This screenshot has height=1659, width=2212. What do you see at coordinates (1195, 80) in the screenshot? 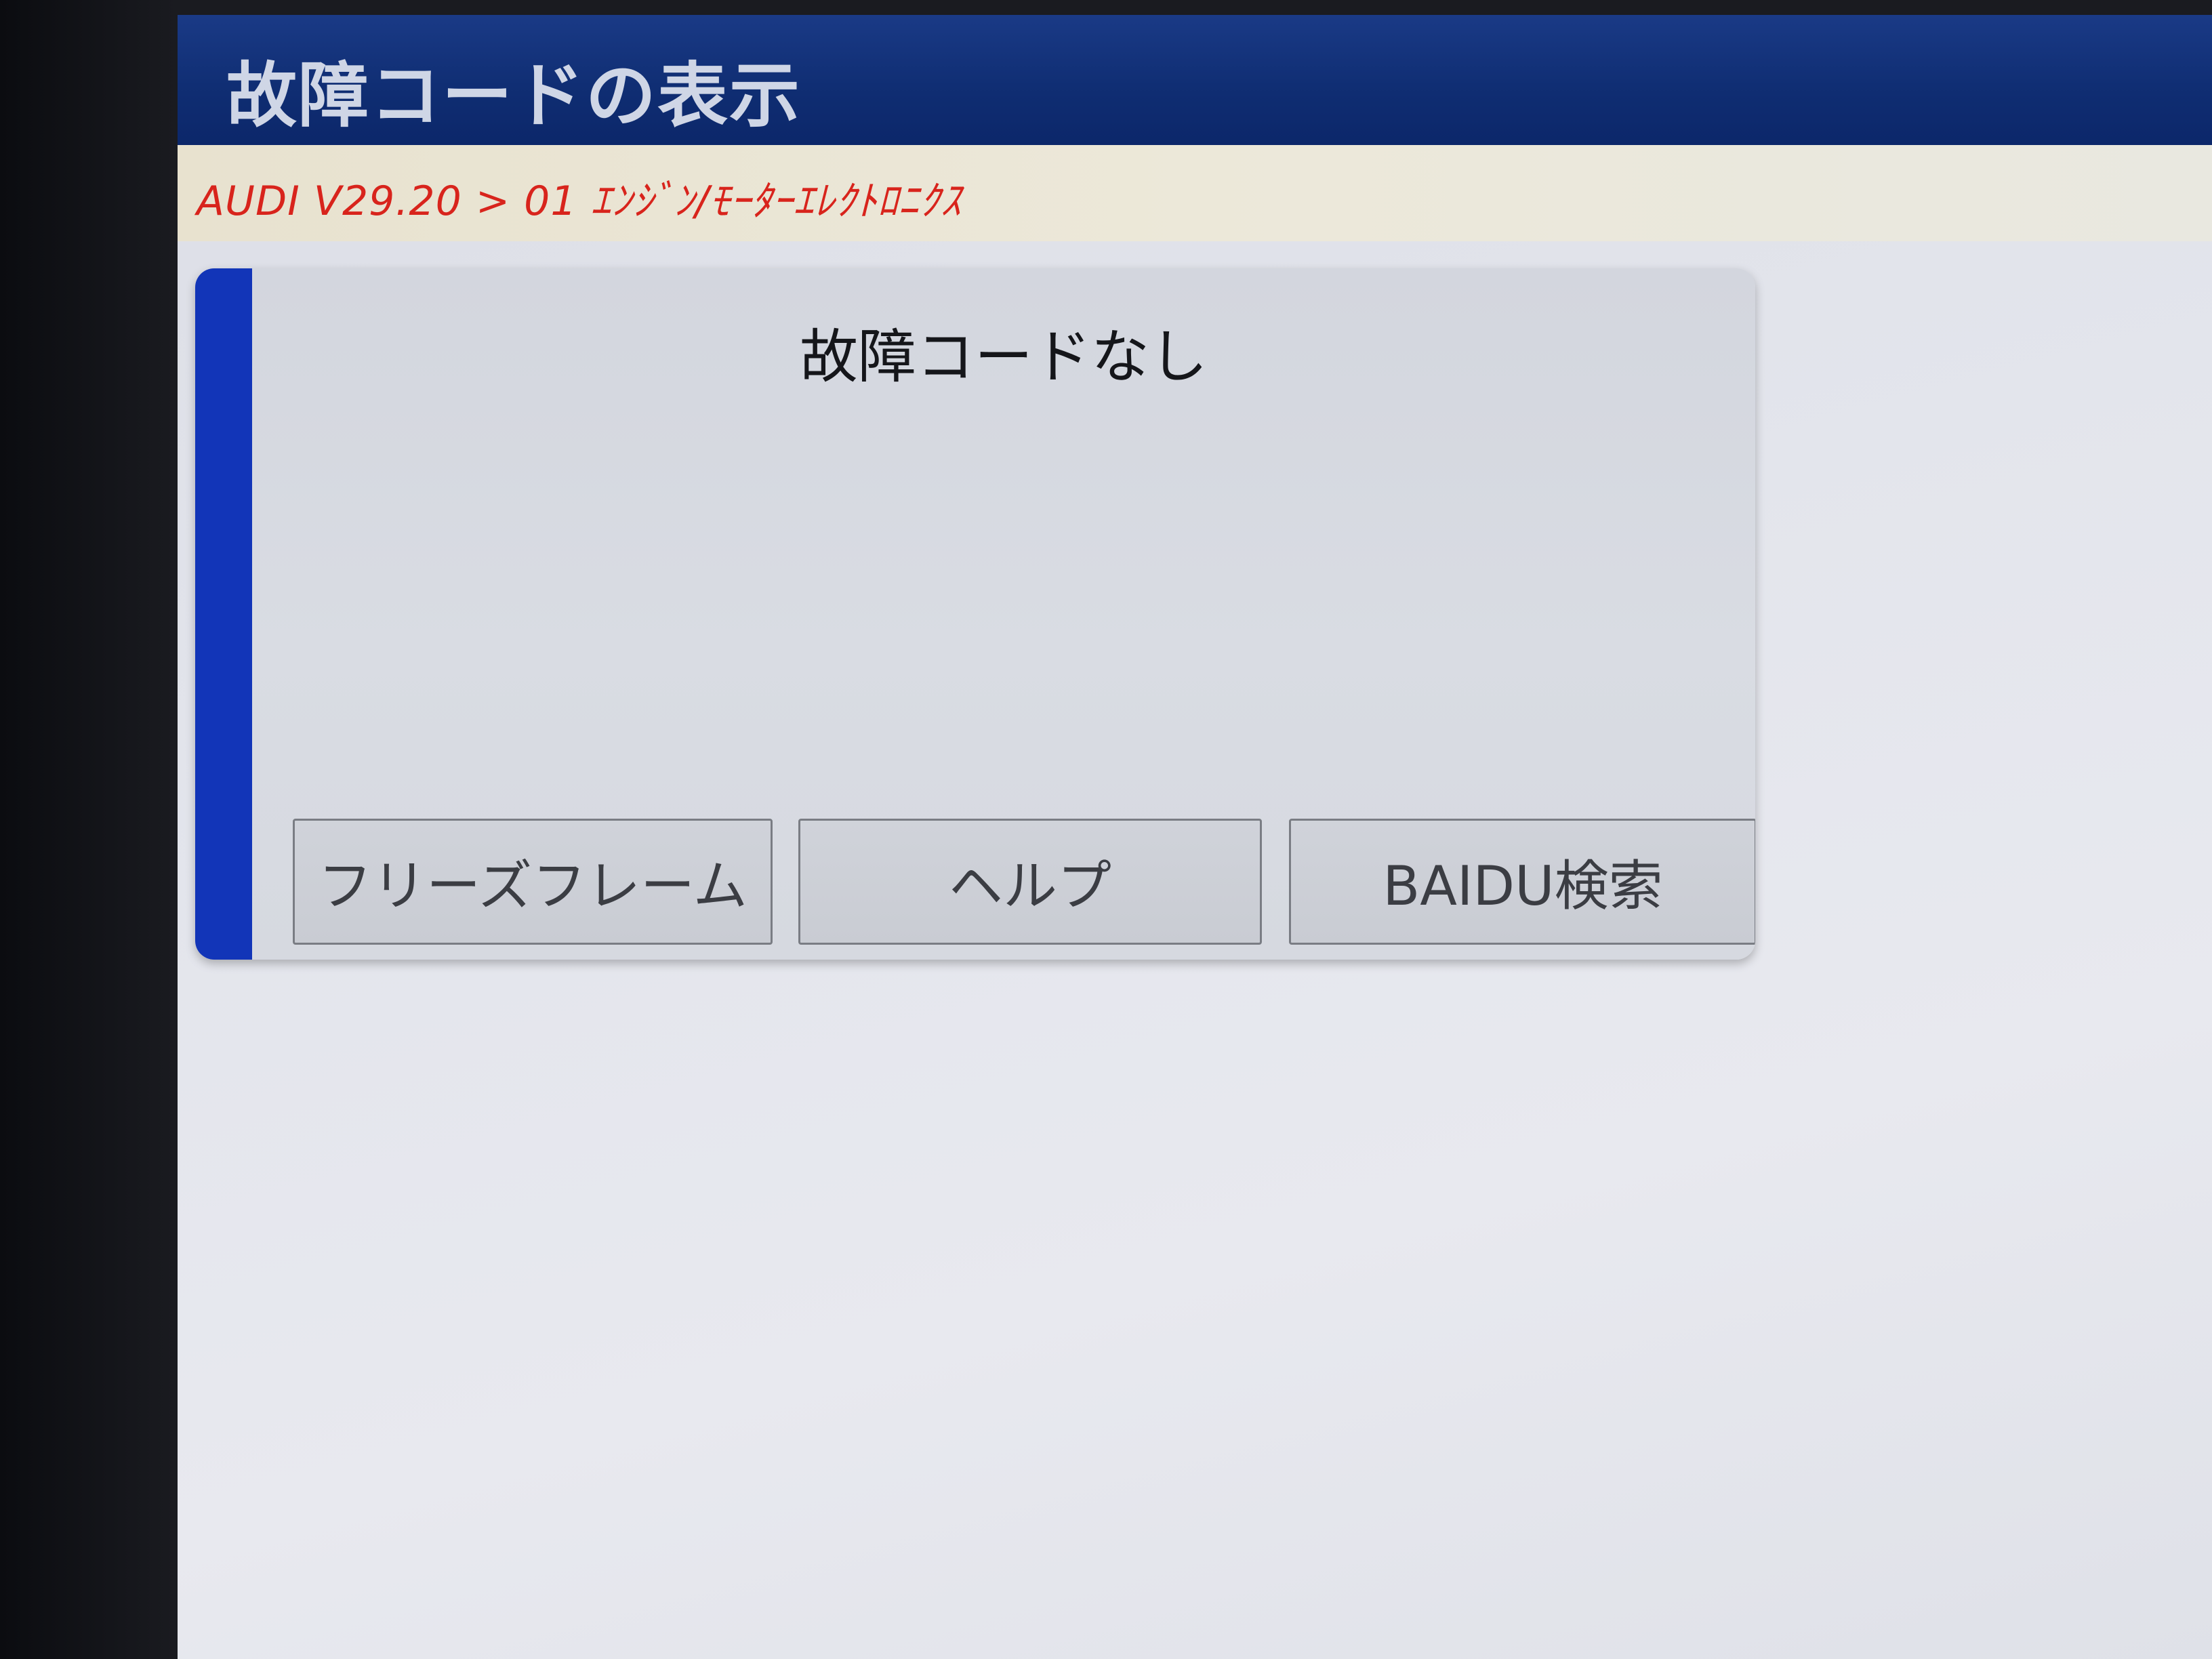
I see `title-bar: 故障コードの表示` at bounding box center [1195, 80].